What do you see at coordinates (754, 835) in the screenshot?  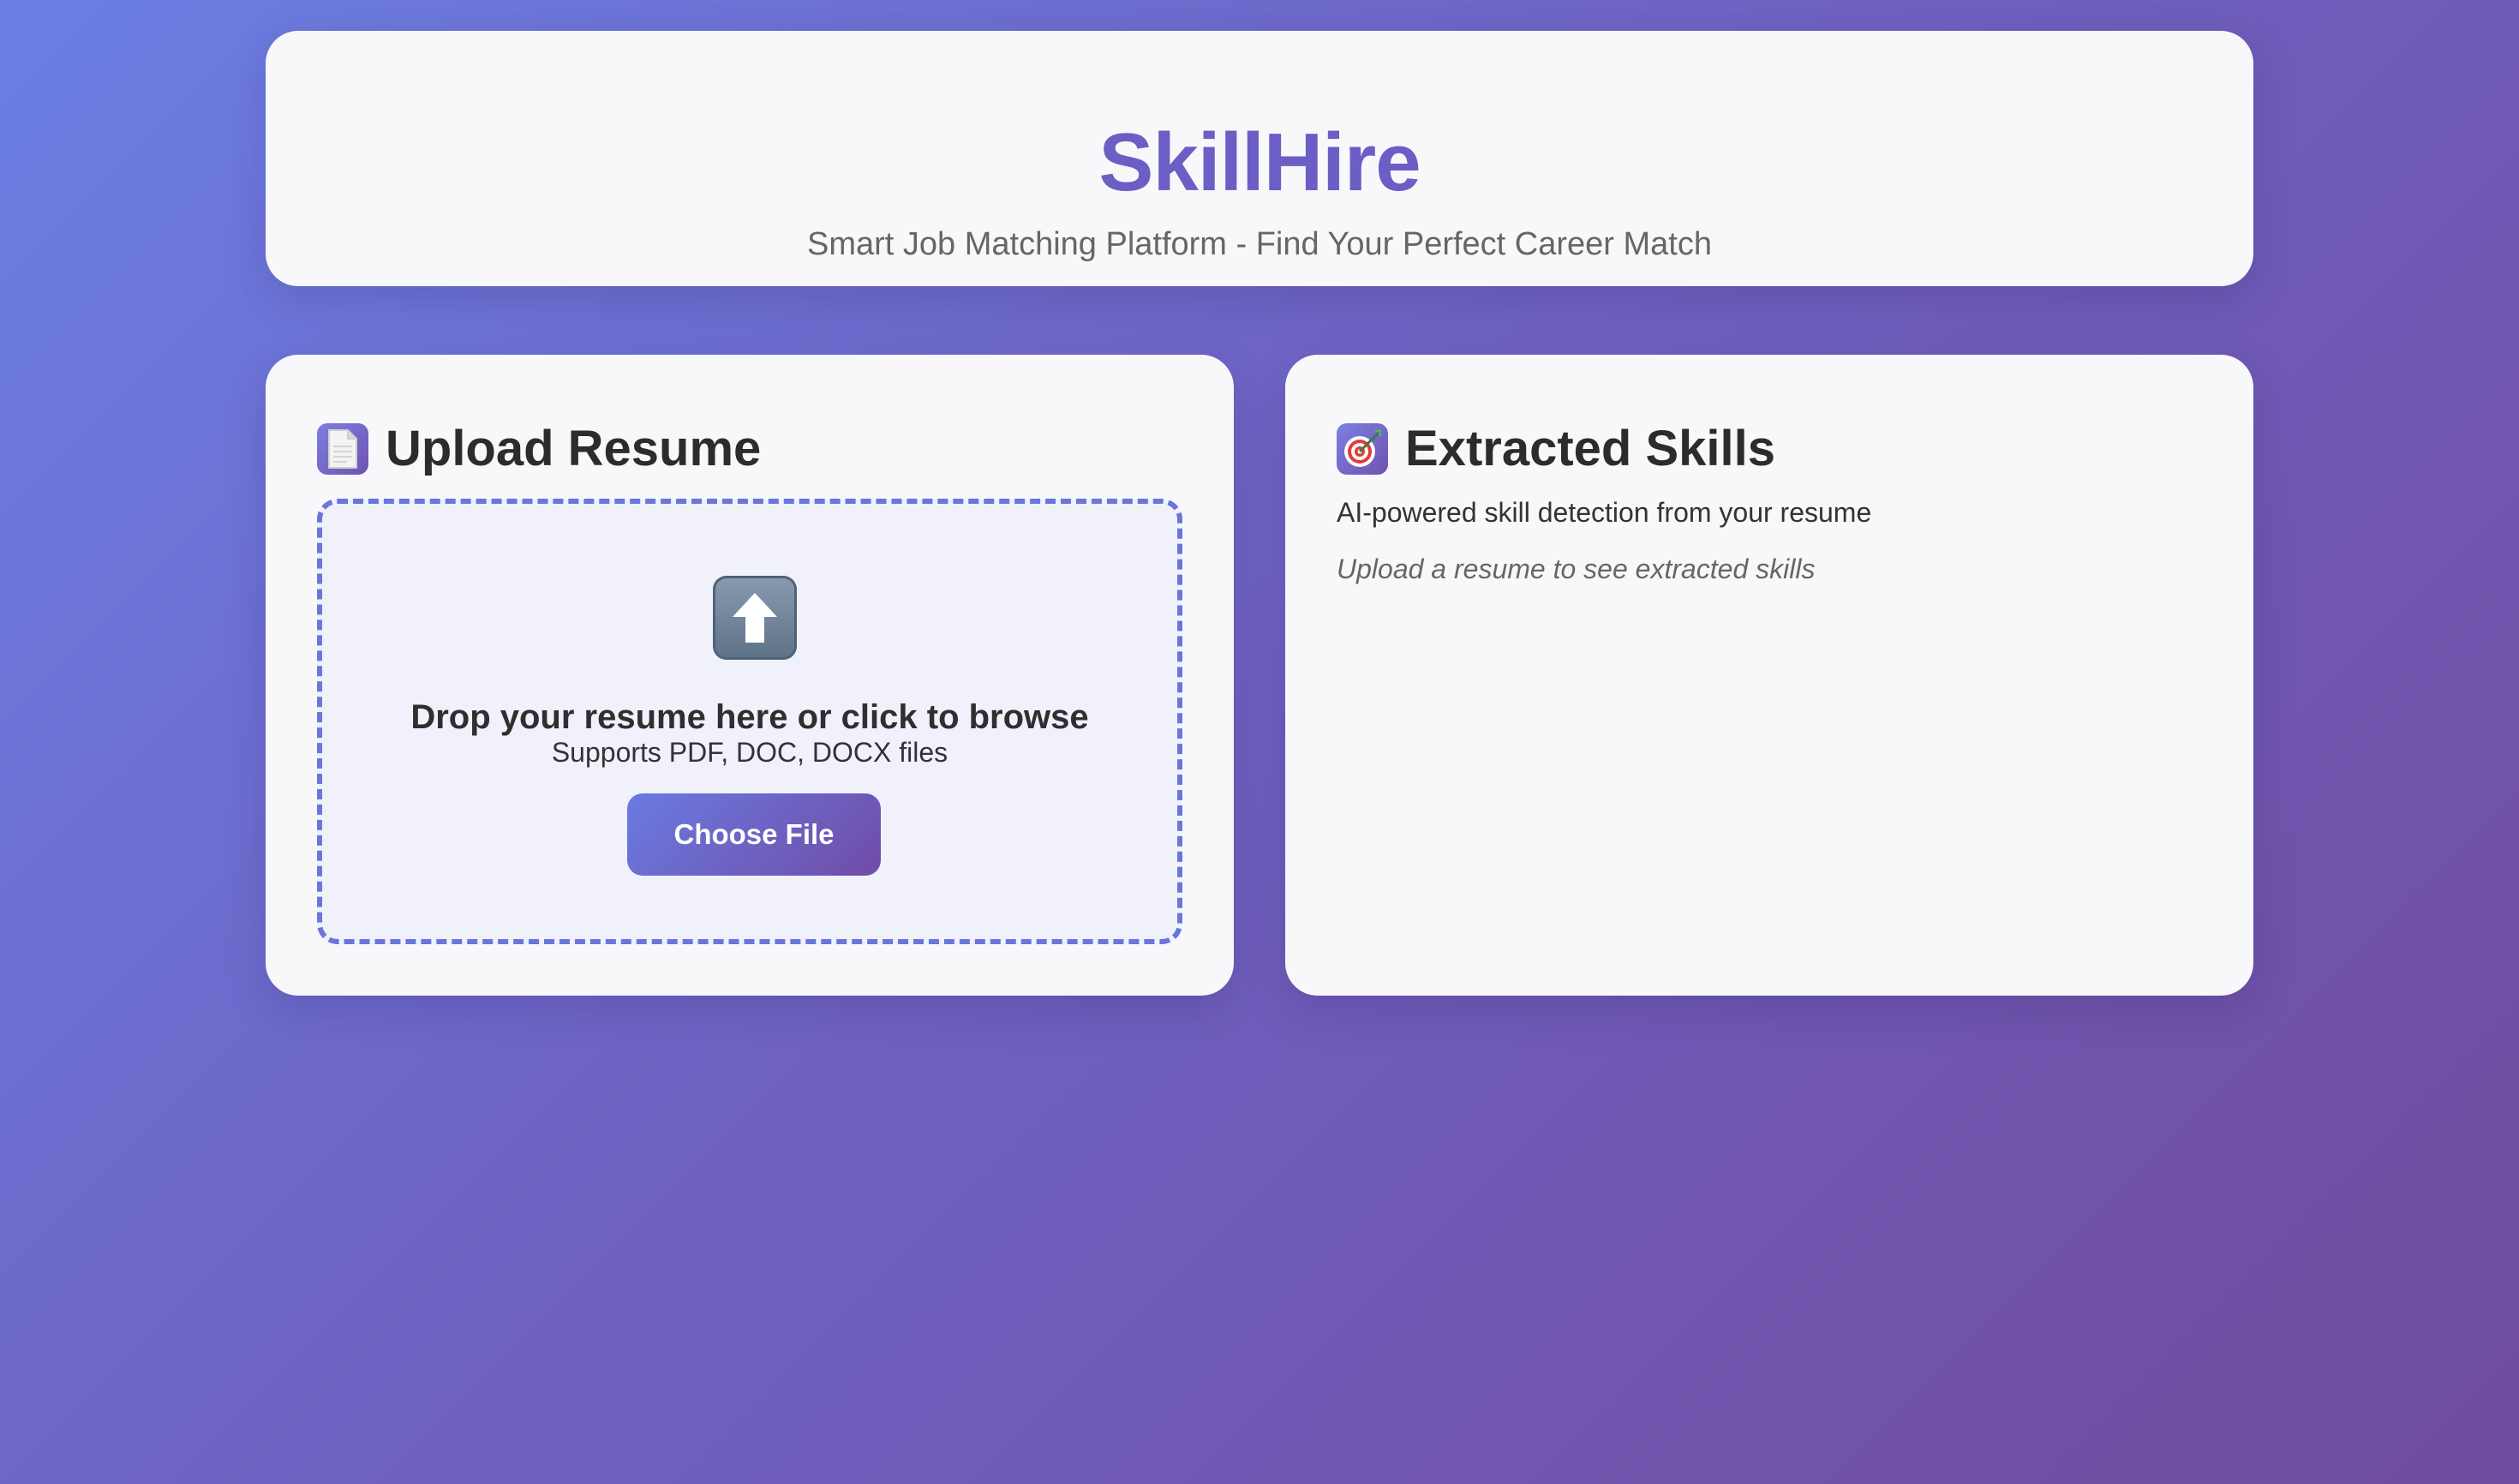 I see `choose-file-button: Choose File` at bounding box center [754, 835].